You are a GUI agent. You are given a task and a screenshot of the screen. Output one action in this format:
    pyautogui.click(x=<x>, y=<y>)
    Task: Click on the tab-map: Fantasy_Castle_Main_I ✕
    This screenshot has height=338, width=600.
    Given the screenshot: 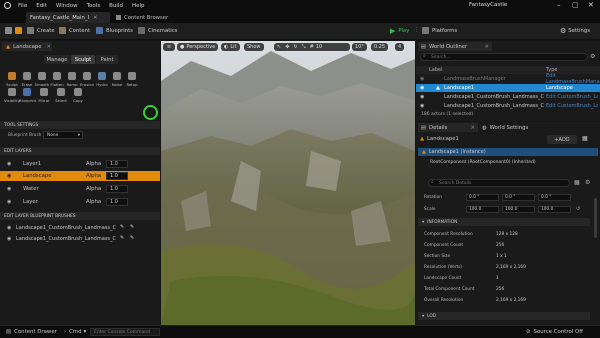 What is the action you would take?
    pyautogui.click(x=68, y=17)
    